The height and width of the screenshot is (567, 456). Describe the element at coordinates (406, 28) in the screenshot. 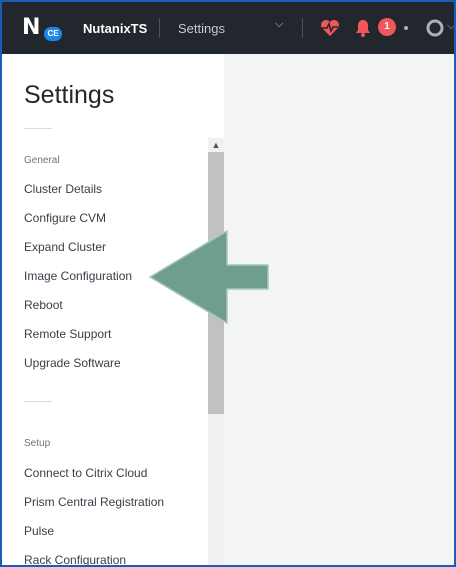

I see `menu-dot` at that location.